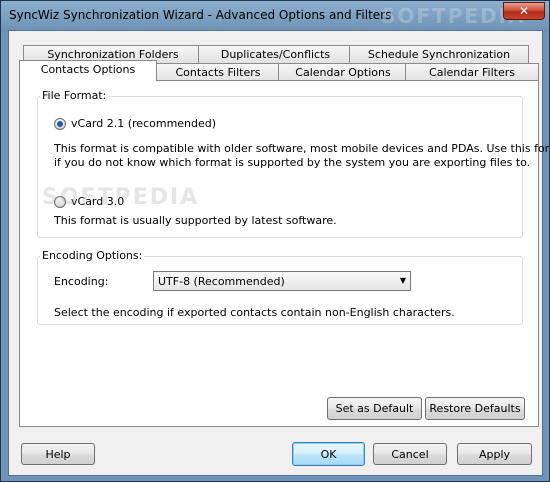 The image size is (550, 482). Describe the element at coordinates (402, 280) in the screenshot. I see `chevron-down-icon: ▼` at that location.